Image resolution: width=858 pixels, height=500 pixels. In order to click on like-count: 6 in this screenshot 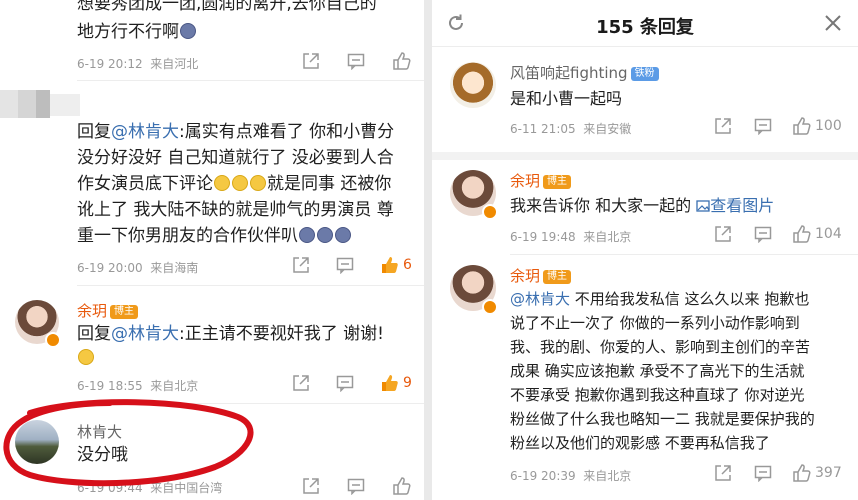, I will do `click(407, 265)`.